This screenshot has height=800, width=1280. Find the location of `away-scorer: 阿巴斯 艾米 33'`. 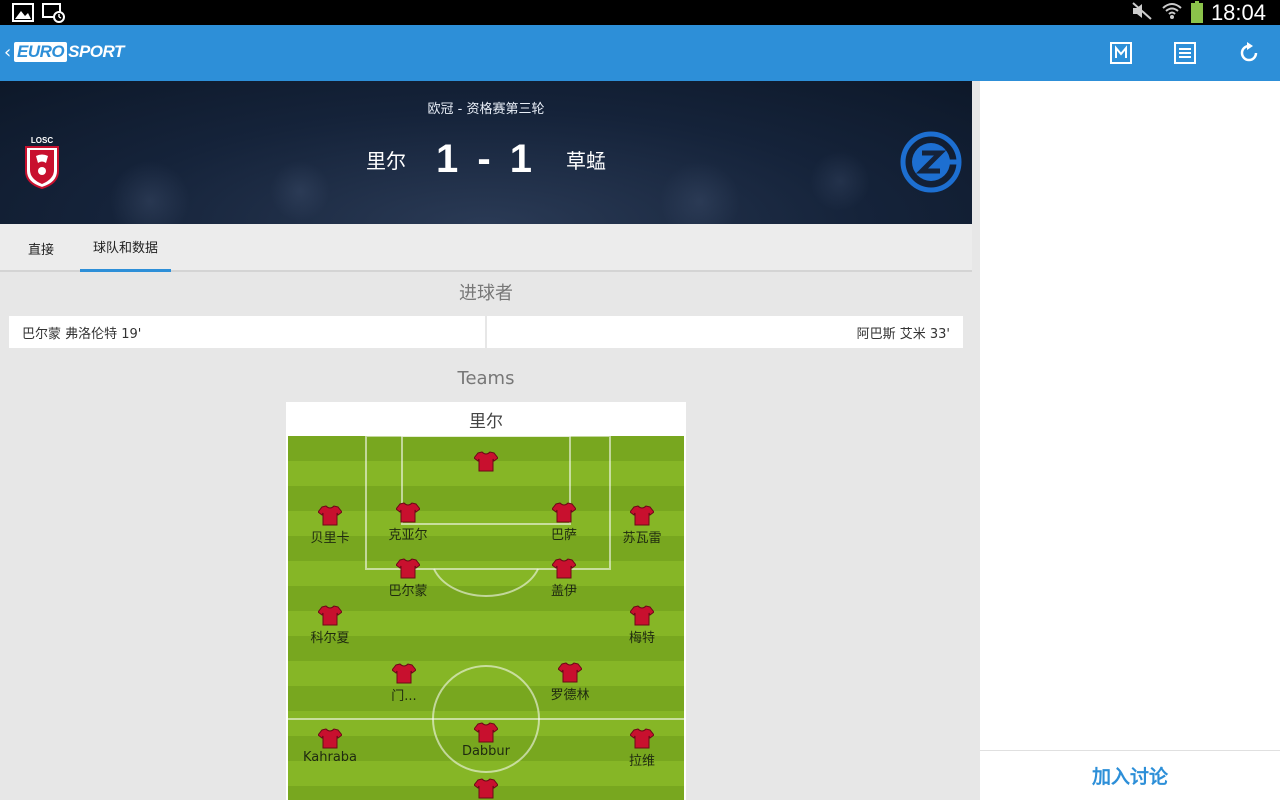

away-scorer: 阿巴斯 艾米 33' is located at coordinates (725, 332).